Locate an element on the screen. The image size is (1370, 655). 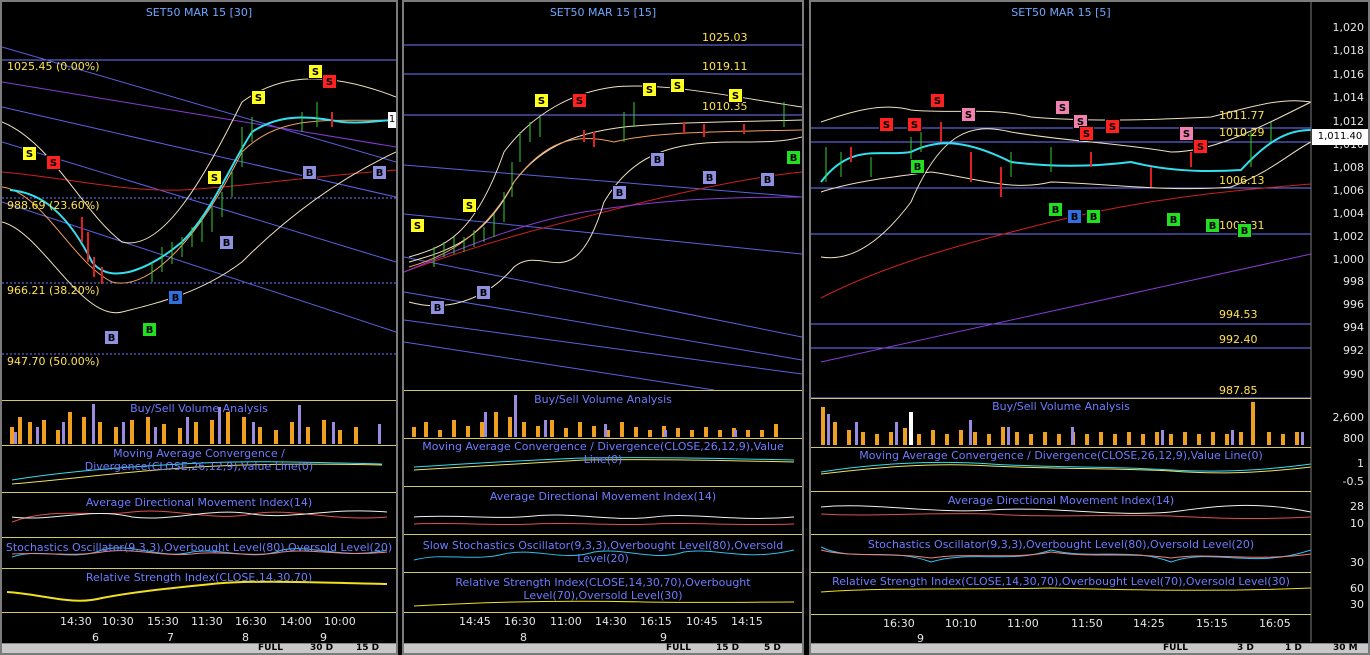
y-axis-tick: 1,006 is located at coordinates (1348, 190).